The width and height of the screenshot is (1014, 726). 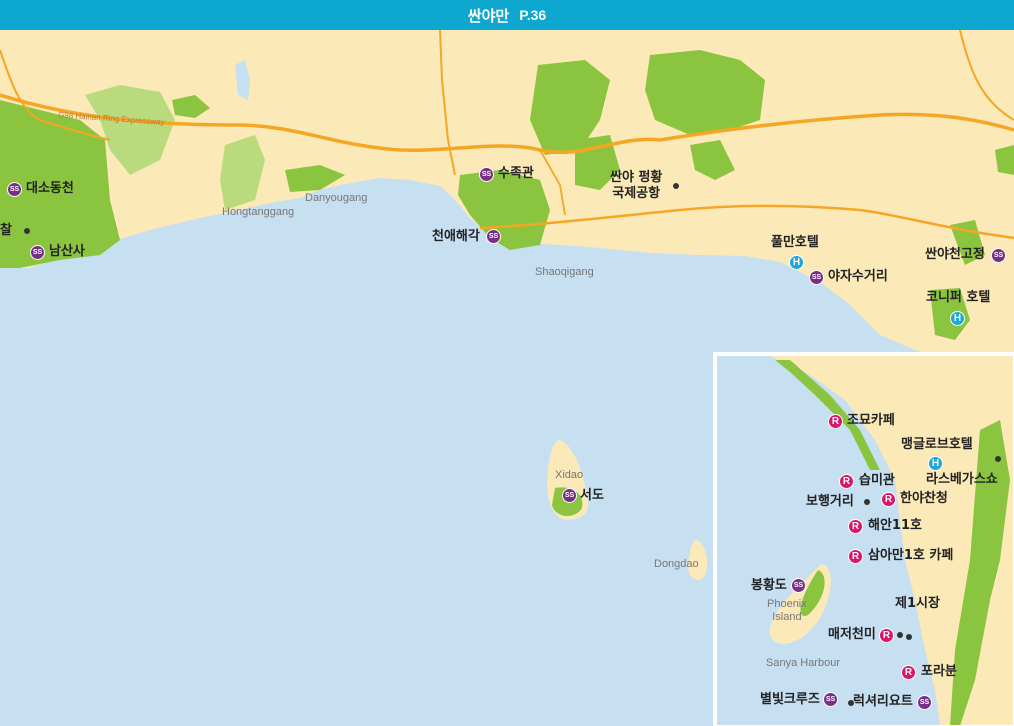 What do you see at coordinates (456, 237) in the screenshot?
I see `label-cheonaehaegak: 천애해각` at bounding box center [456, 237].